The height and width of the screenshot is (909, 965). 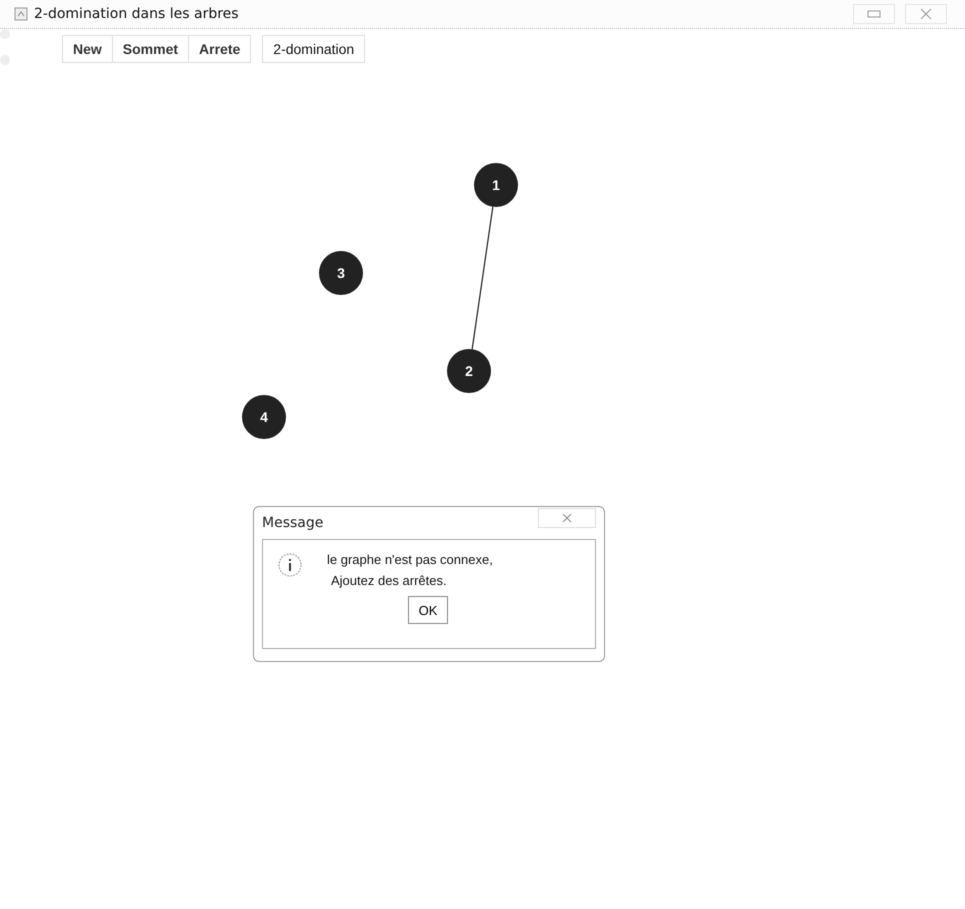 I want to click on ok-button: OK, so click(x=428, y=610).